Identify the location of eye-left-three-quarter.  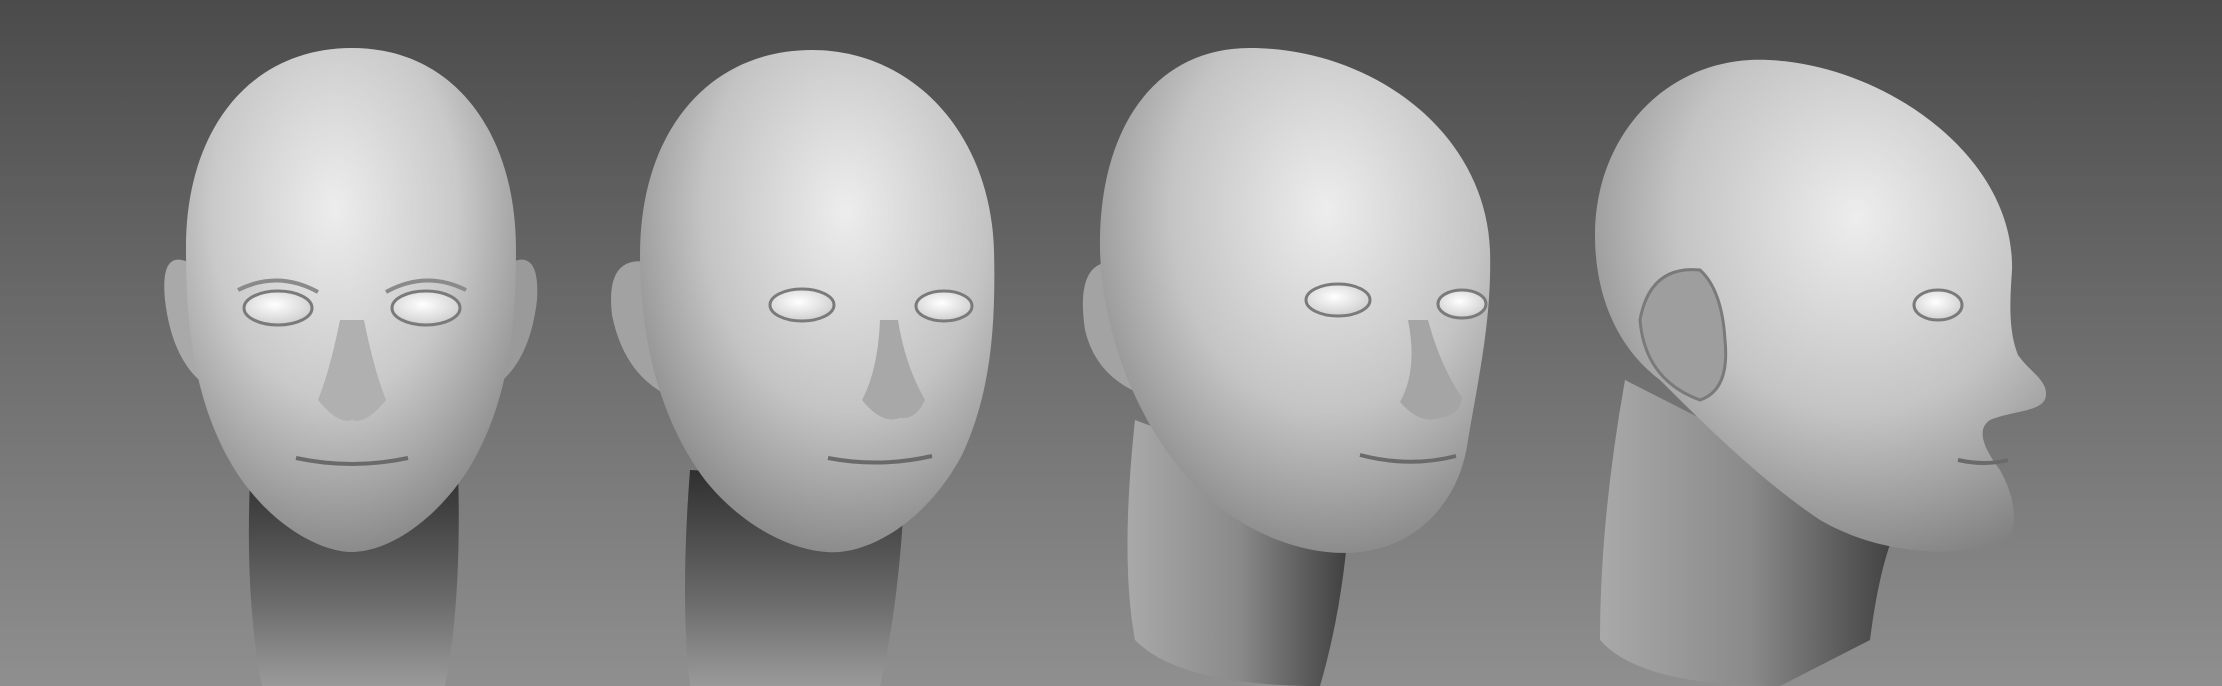
(1338, 300).